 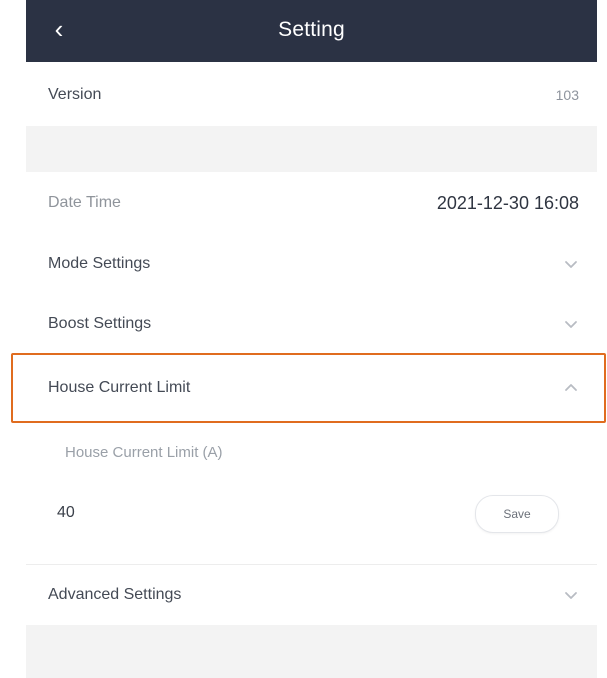 I want to click on section-spacer, so click(x=311, y=149).